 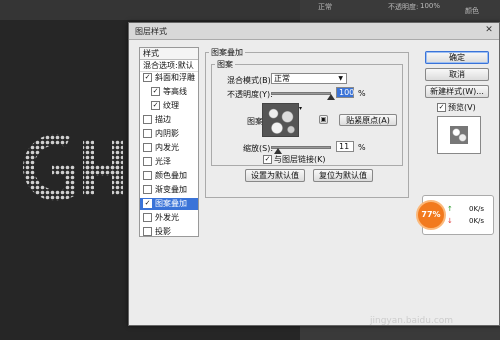 What do you see at coordinates (250, 80) in the screenshot?
I see `blend-mode-label: 混合模式(B):` at bounding box center [250, 80].